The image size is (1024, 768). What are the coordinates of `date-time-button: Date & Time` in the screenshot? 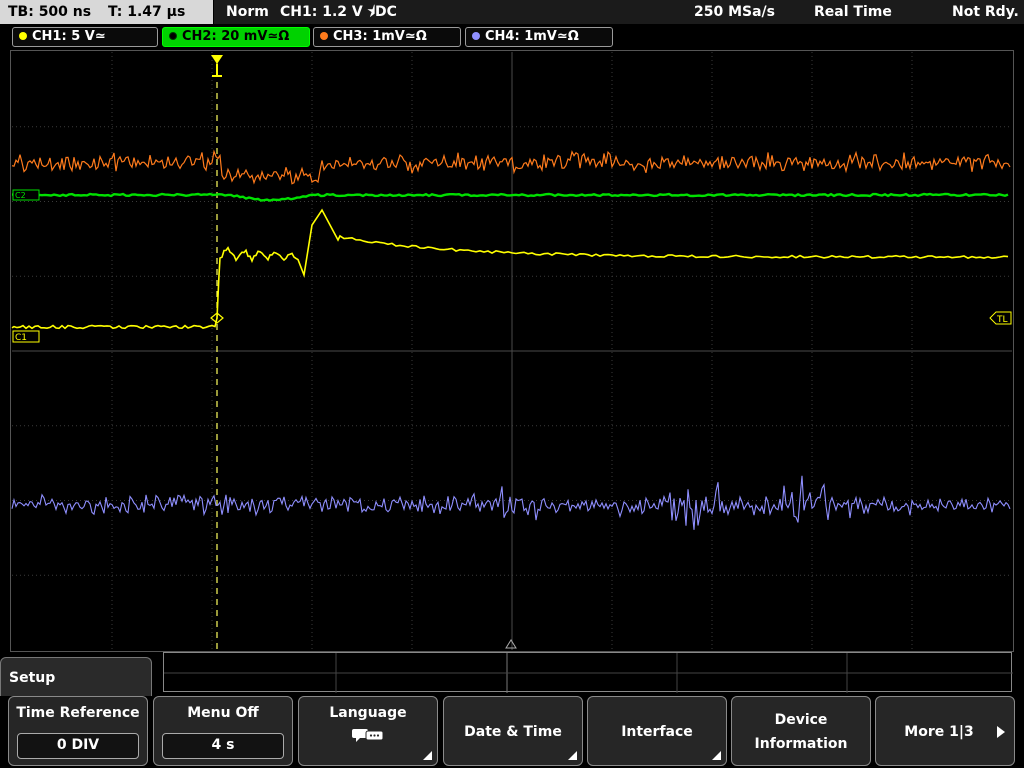 It's located at (513, 731).